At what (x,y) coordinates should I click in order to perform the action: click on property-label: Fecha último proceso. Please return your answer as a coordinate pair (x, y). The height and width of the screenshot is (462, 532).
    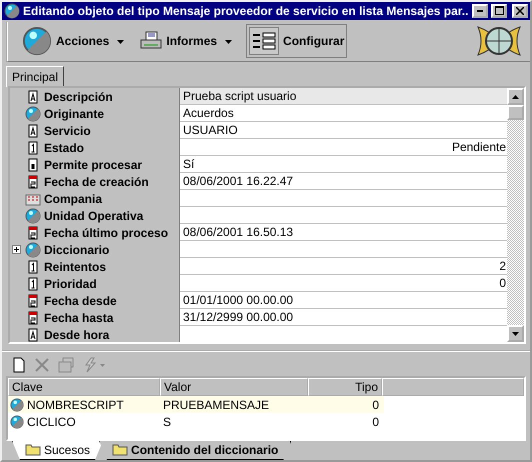
    Looking at the image, I should click on (106, 233).